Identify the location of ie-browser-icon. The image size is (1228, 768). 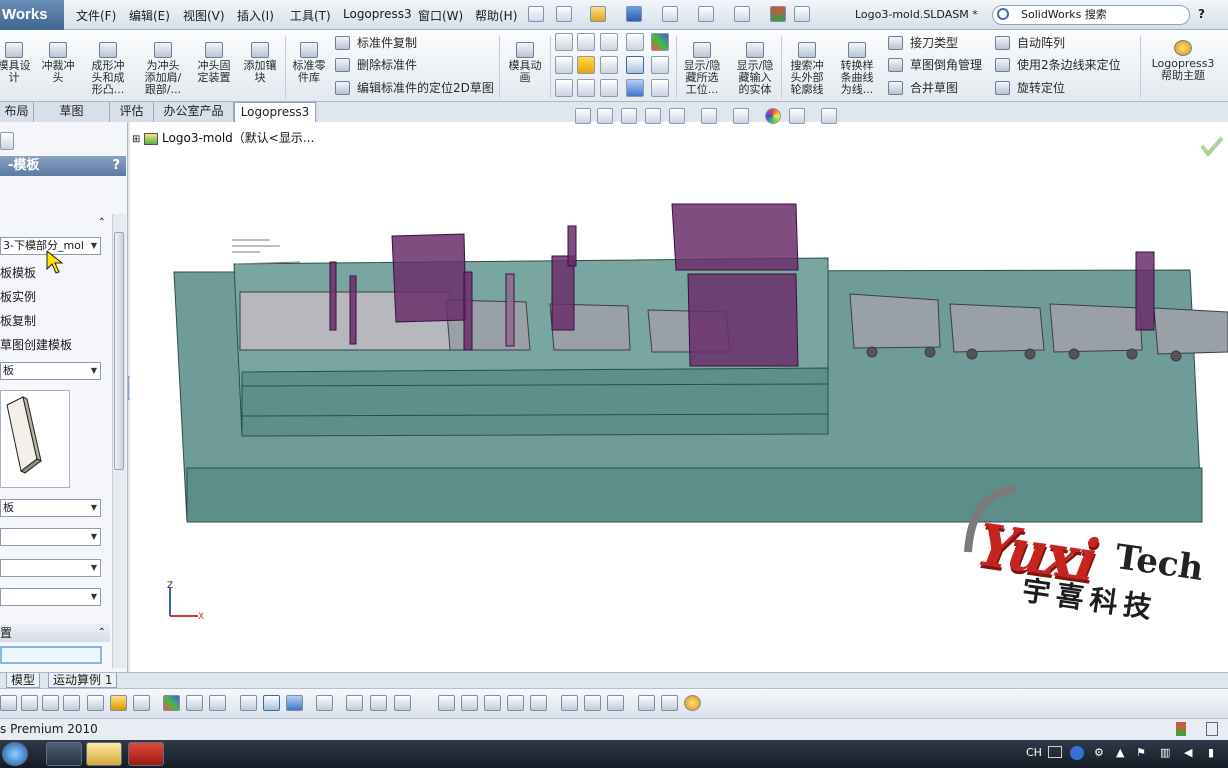
(15, 754).